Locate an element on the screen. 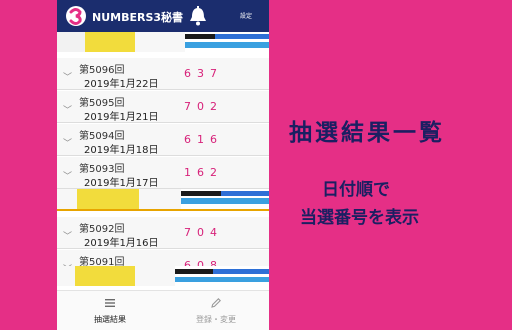  draw-date: 2019年1月21日 is located at coordinates (121, 117).